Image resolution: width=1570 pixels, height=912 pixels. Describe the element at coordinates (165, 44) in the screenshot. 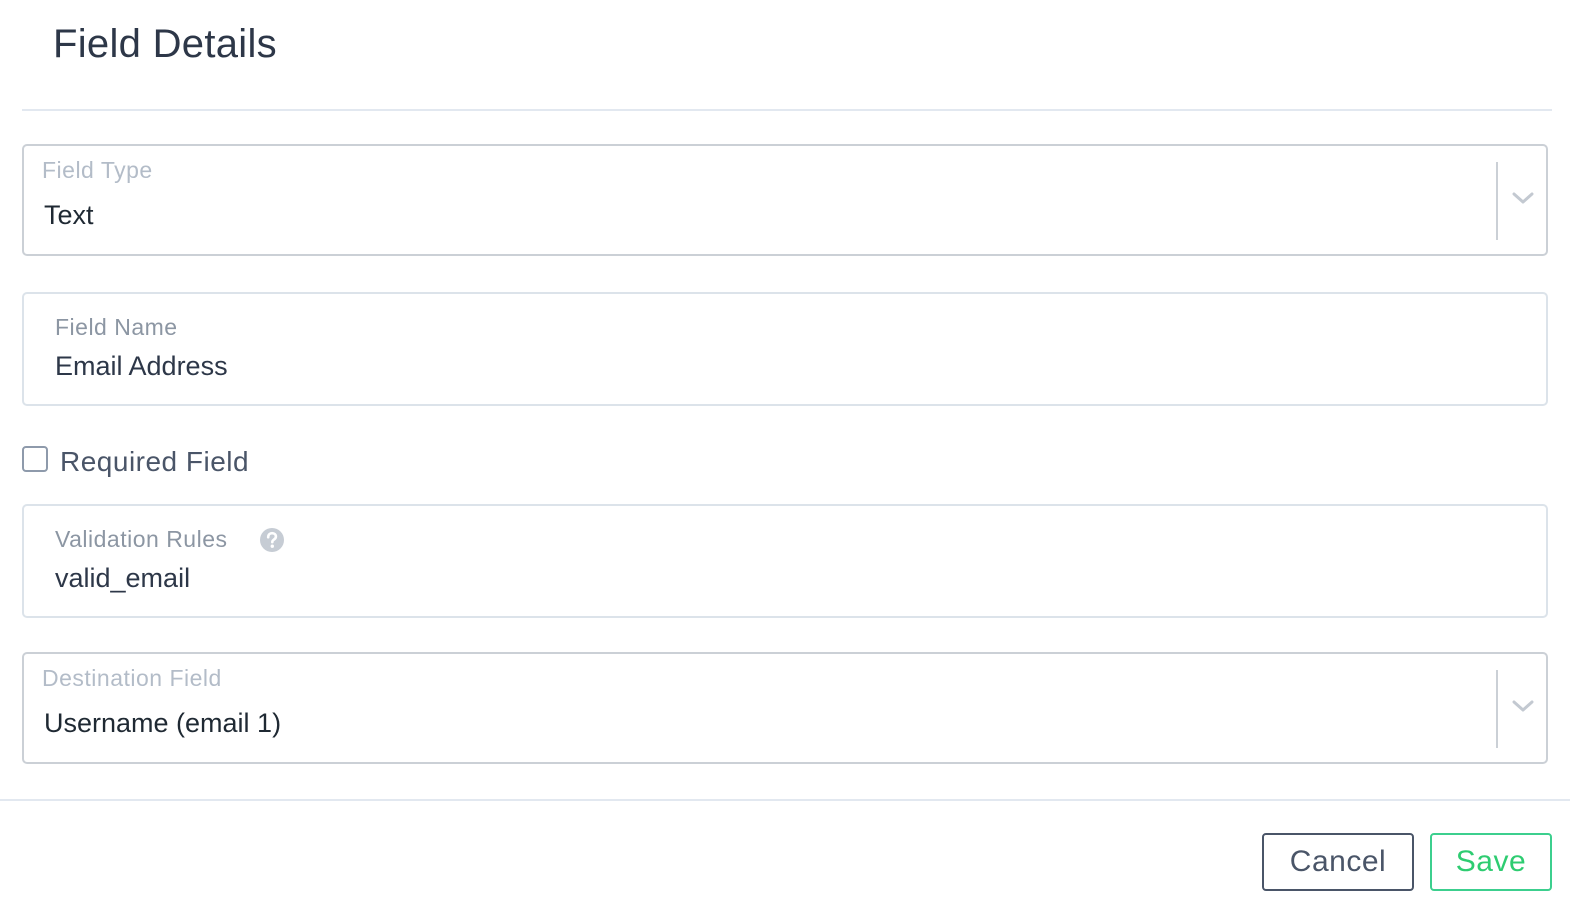

I see `dialog-title: Field Details` at that location.